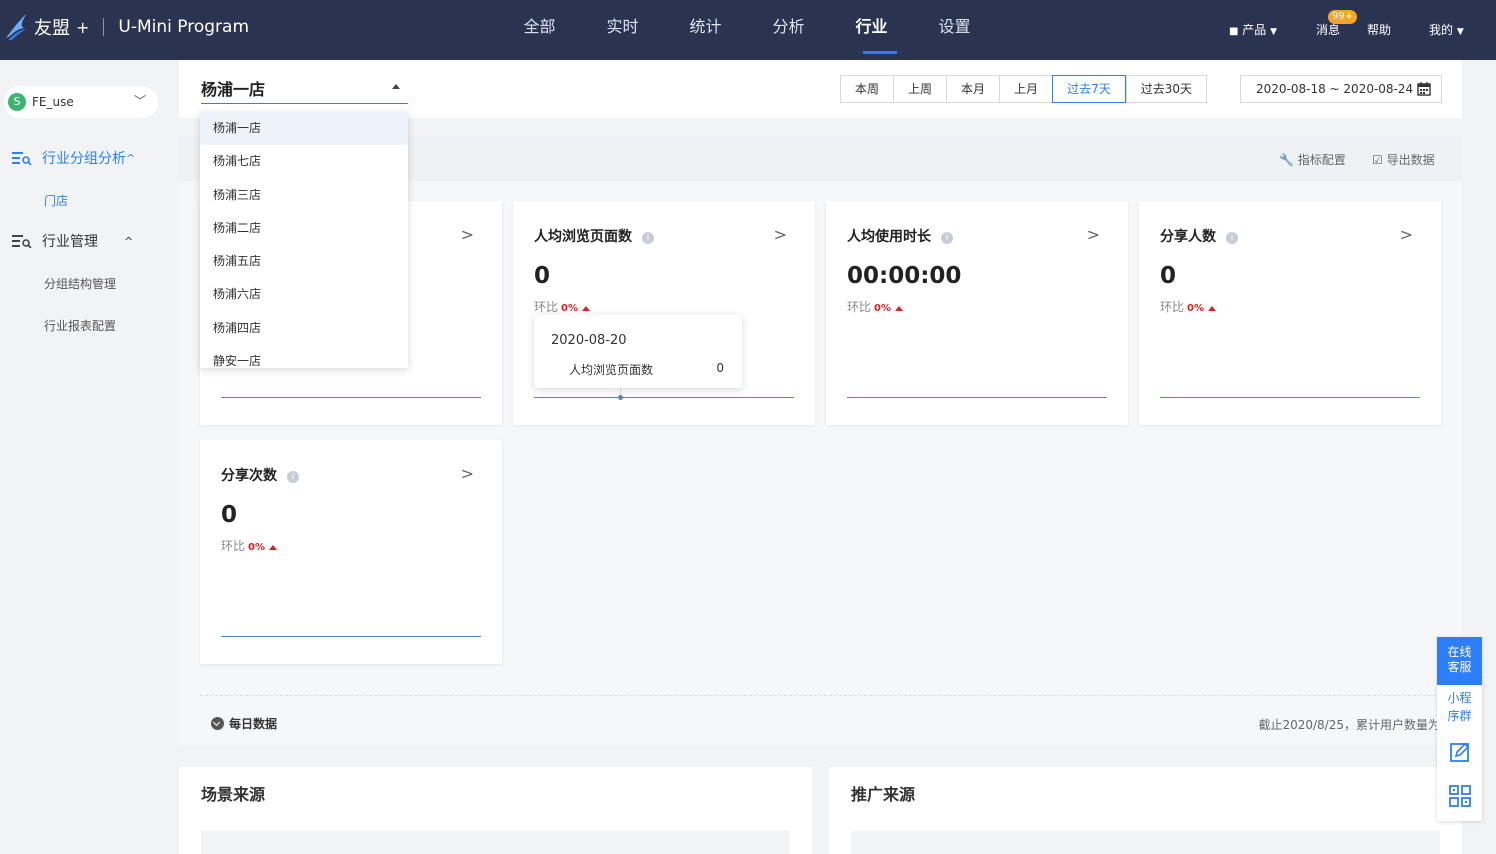  What do you see at coordinates (788, 30) in the screenshot?
I see `nav-item-analysis: 分析` at bounding box center [788, 30].